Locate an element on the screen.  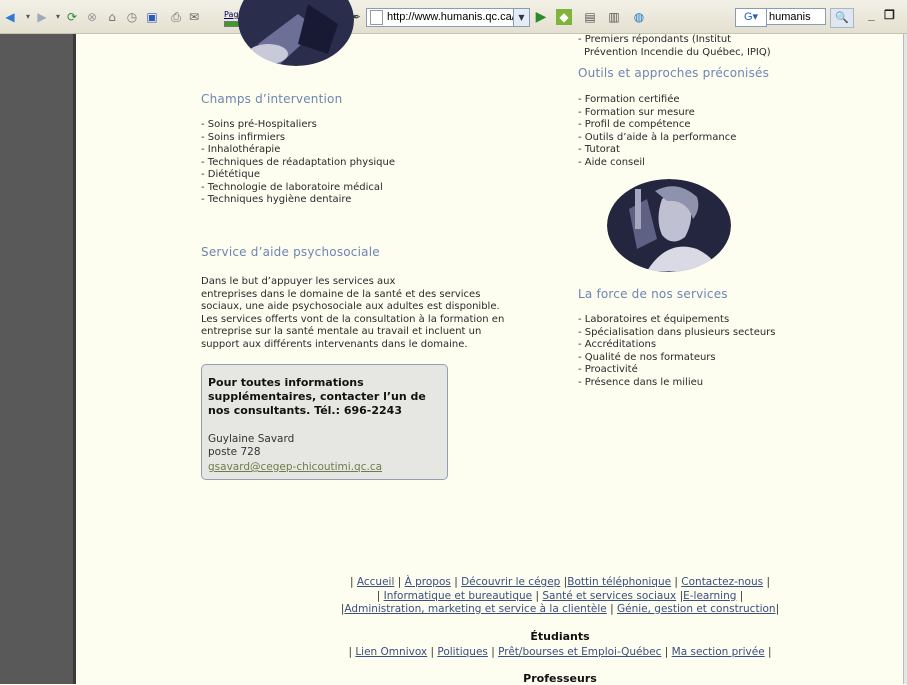
list-item: - Présence dans le milieu is located at coordinates (641, 382).